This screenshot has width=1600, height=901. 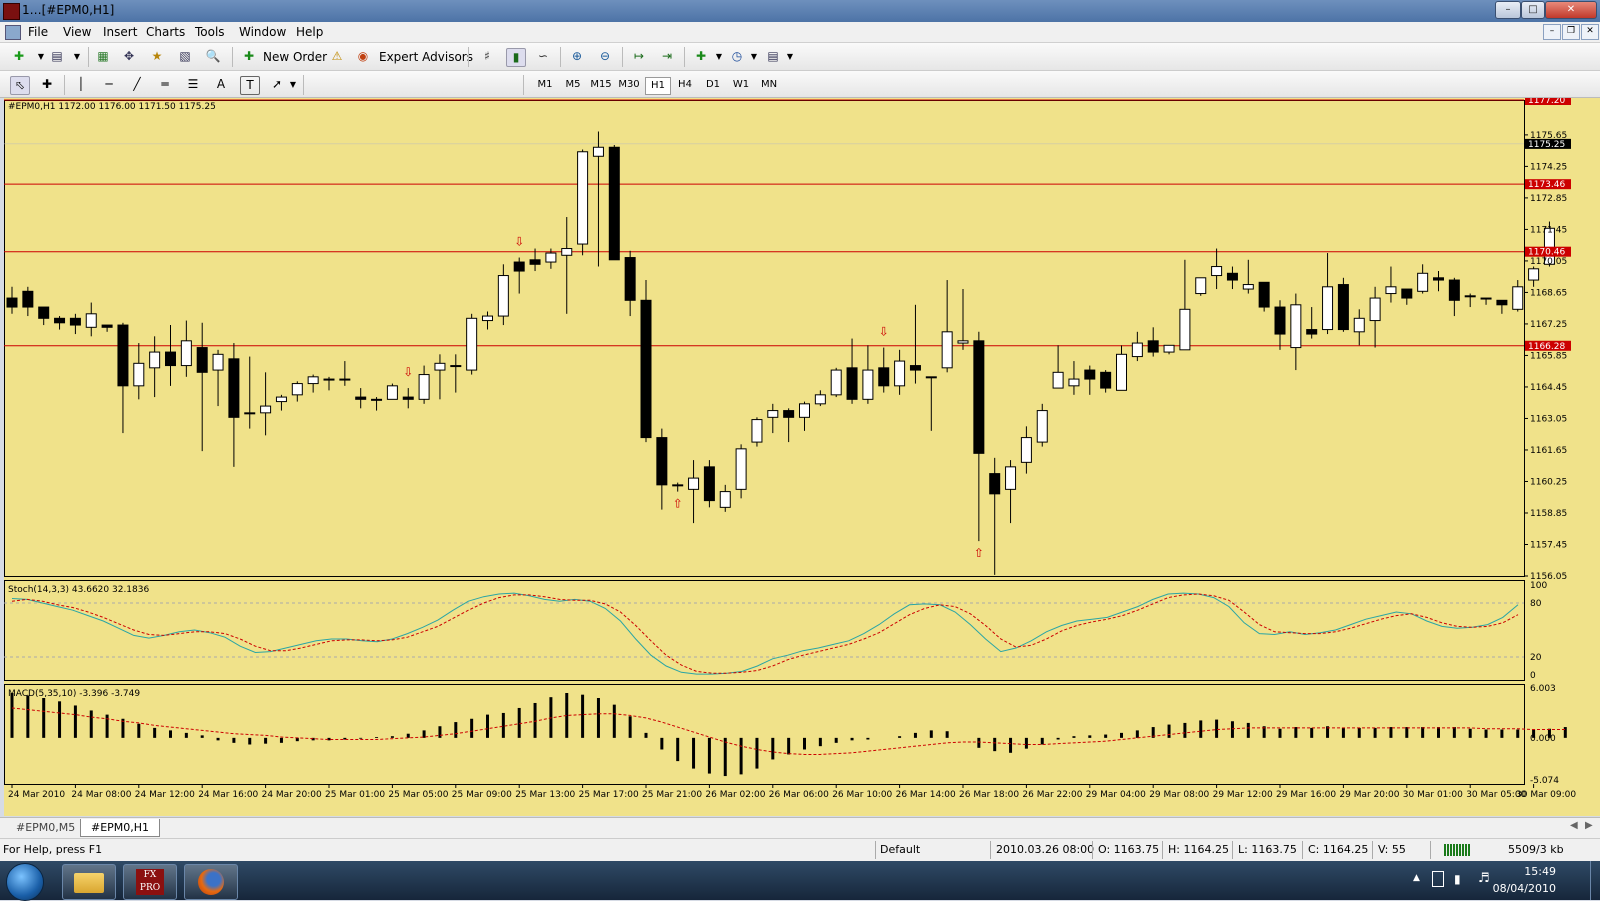 I want to click on tray-network-icon: ▮, so click(x=1457, y=879).